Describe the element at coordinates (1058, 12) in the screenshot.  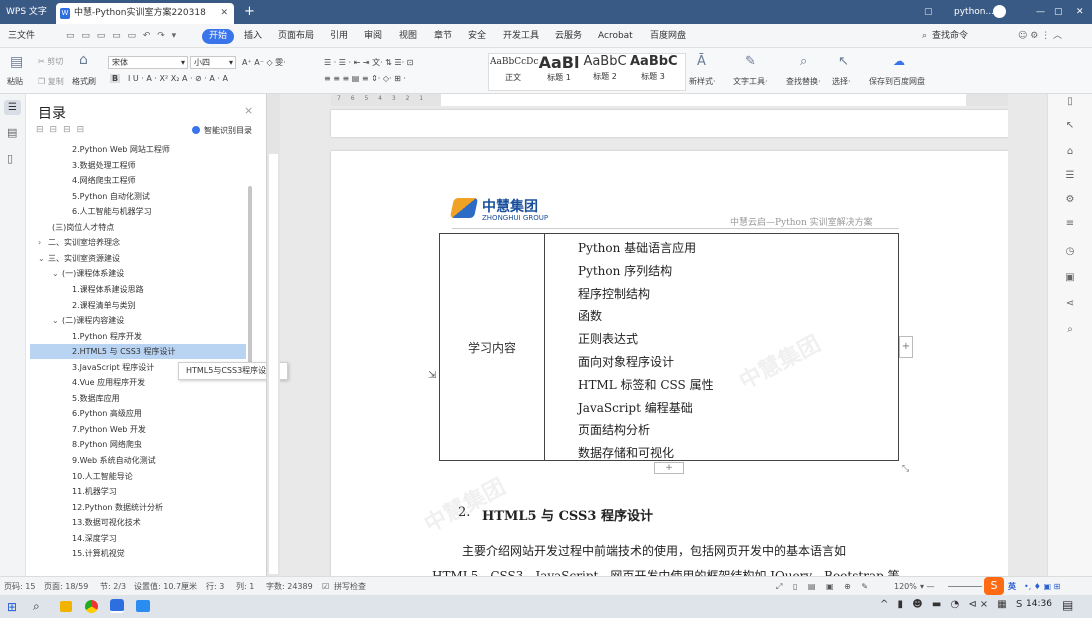
I see `maximize-icon: ▢` at that location.